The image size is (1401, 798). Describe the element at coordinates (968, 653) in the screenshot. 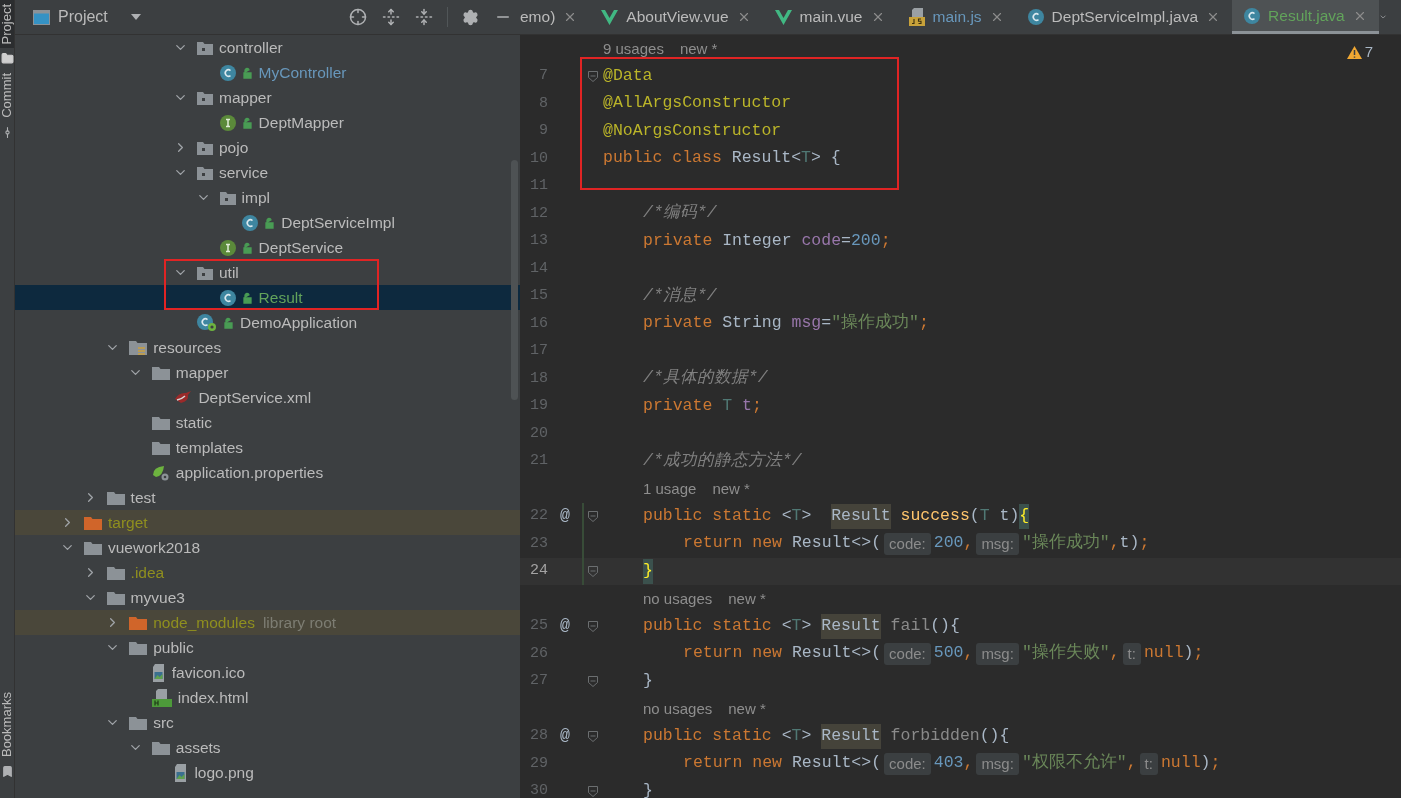

I see `code-token: ,` at that location.